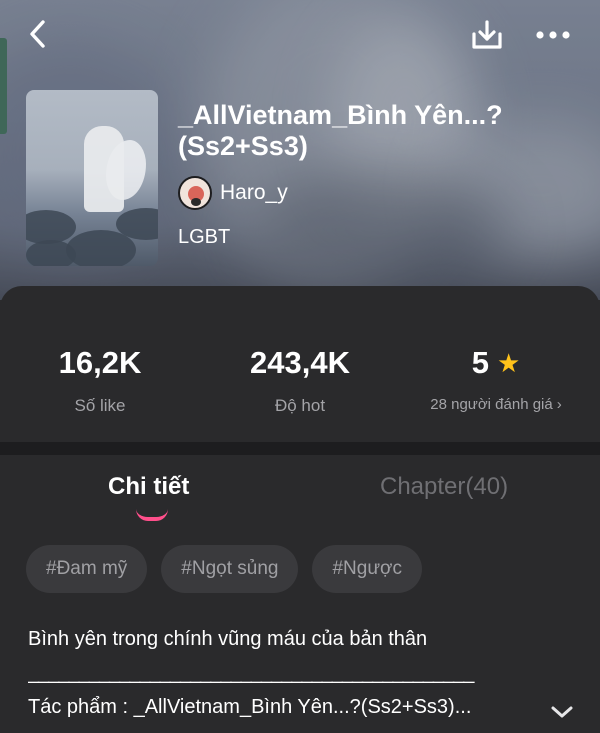  I want to click on more-horizontal-icon, so click(553, 35).